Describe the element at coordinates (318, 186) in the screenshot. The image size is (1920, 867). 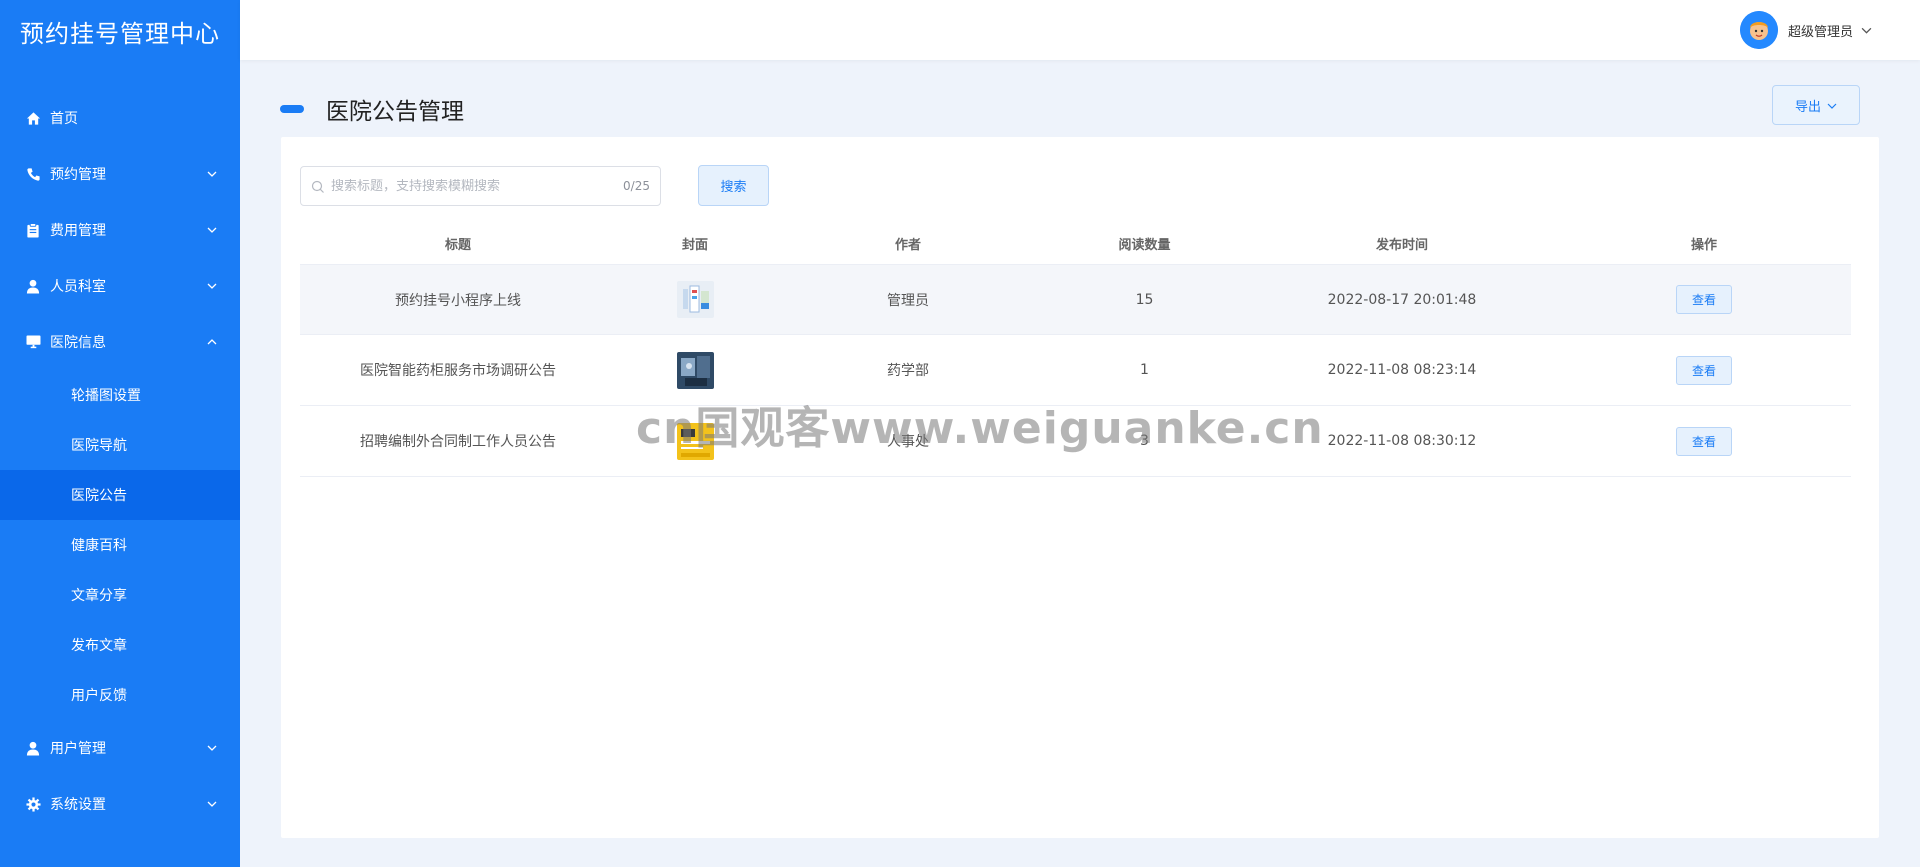
I see `search-icon` at that location.